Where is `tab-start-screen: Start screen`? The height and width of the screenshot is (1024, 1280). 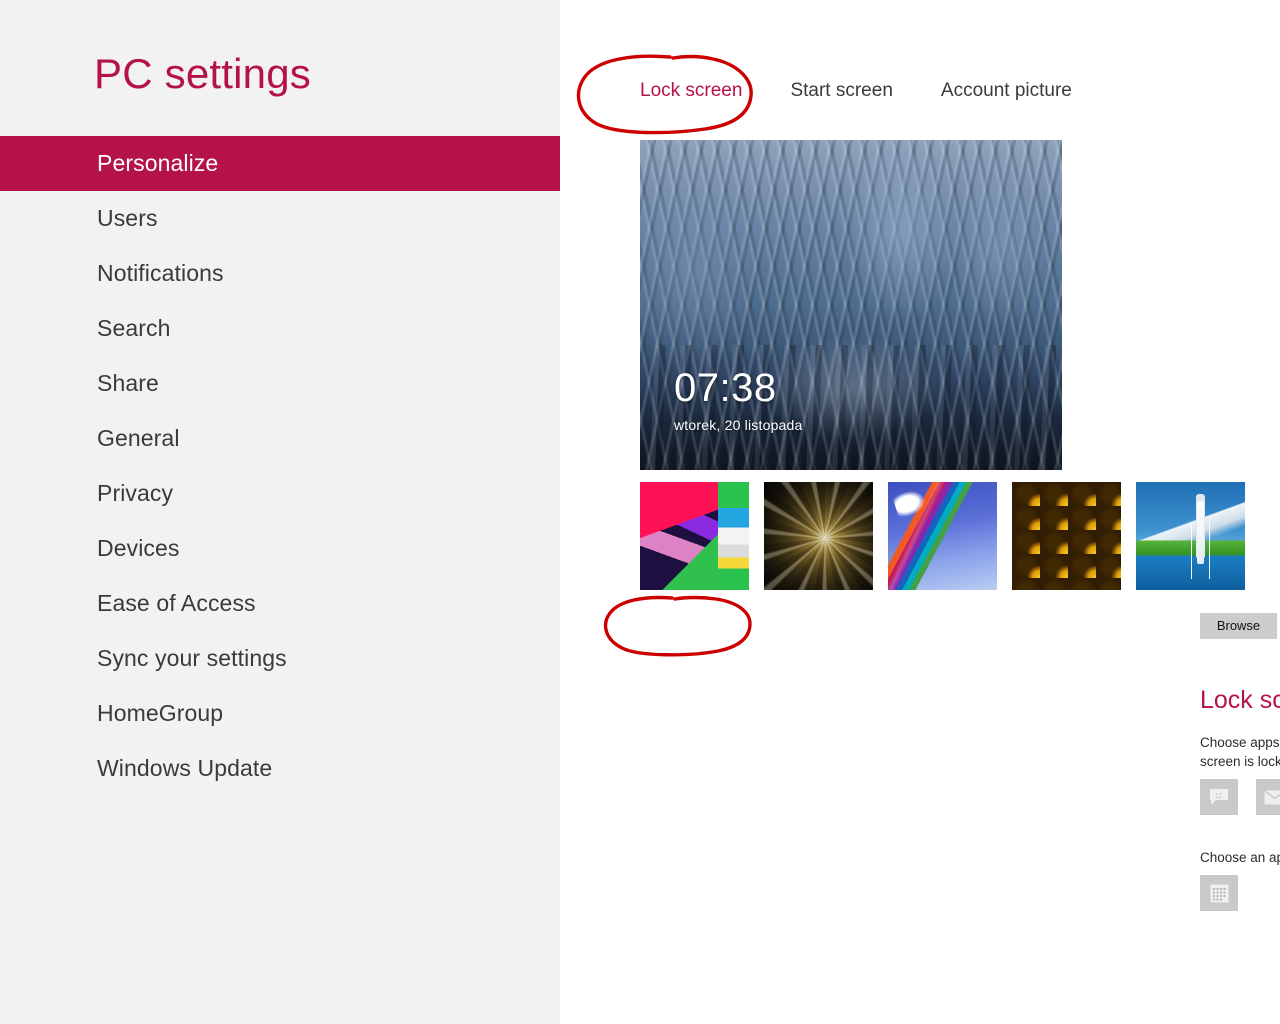 tab-start-screen: Start screen is located at coordinates (841, 91).